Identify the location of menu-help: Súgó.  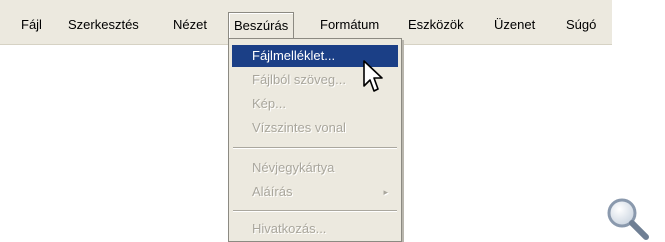
(581, 25).